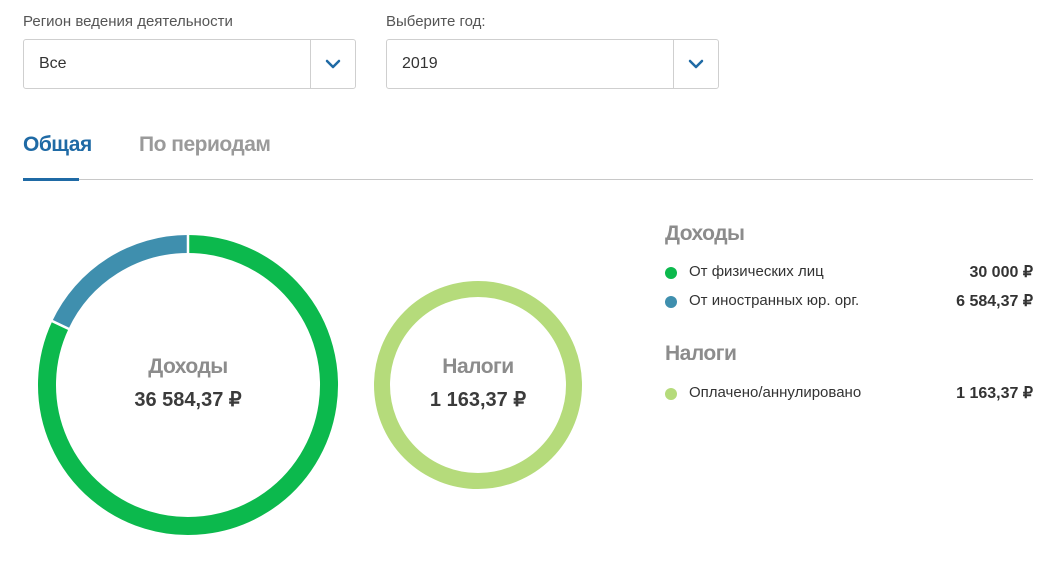 This screenshot has width=1057, height=561. I want to click on legend-item: Оплачено/аннулировано 1 163,37 ₽, so click(849, 394).